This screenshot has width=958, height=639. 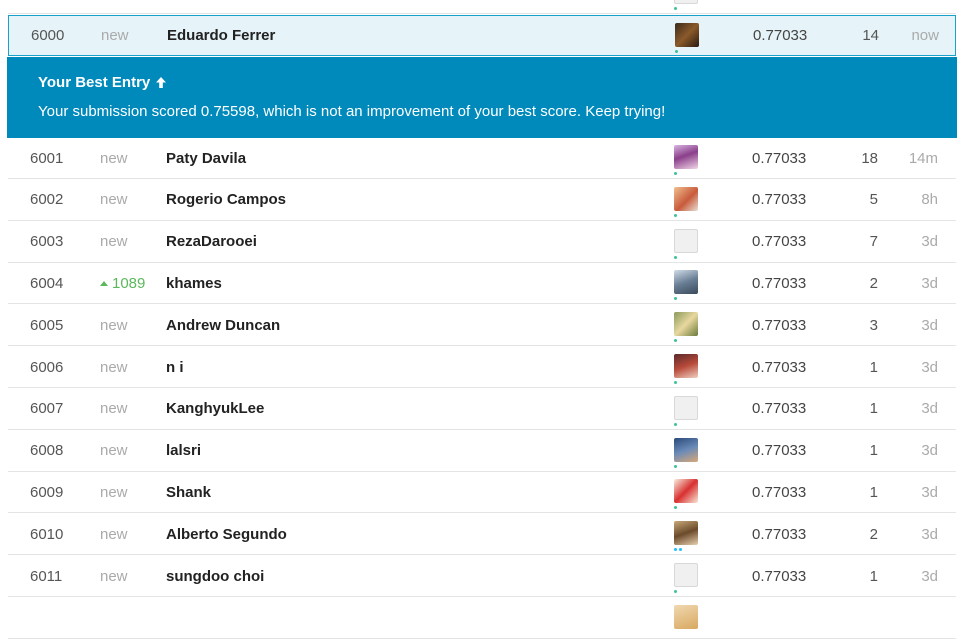 What do you see at coordinates (215, 576) in the screenshot?
I see `team-name: sungdoo choi` at bounding box center [215, 576].